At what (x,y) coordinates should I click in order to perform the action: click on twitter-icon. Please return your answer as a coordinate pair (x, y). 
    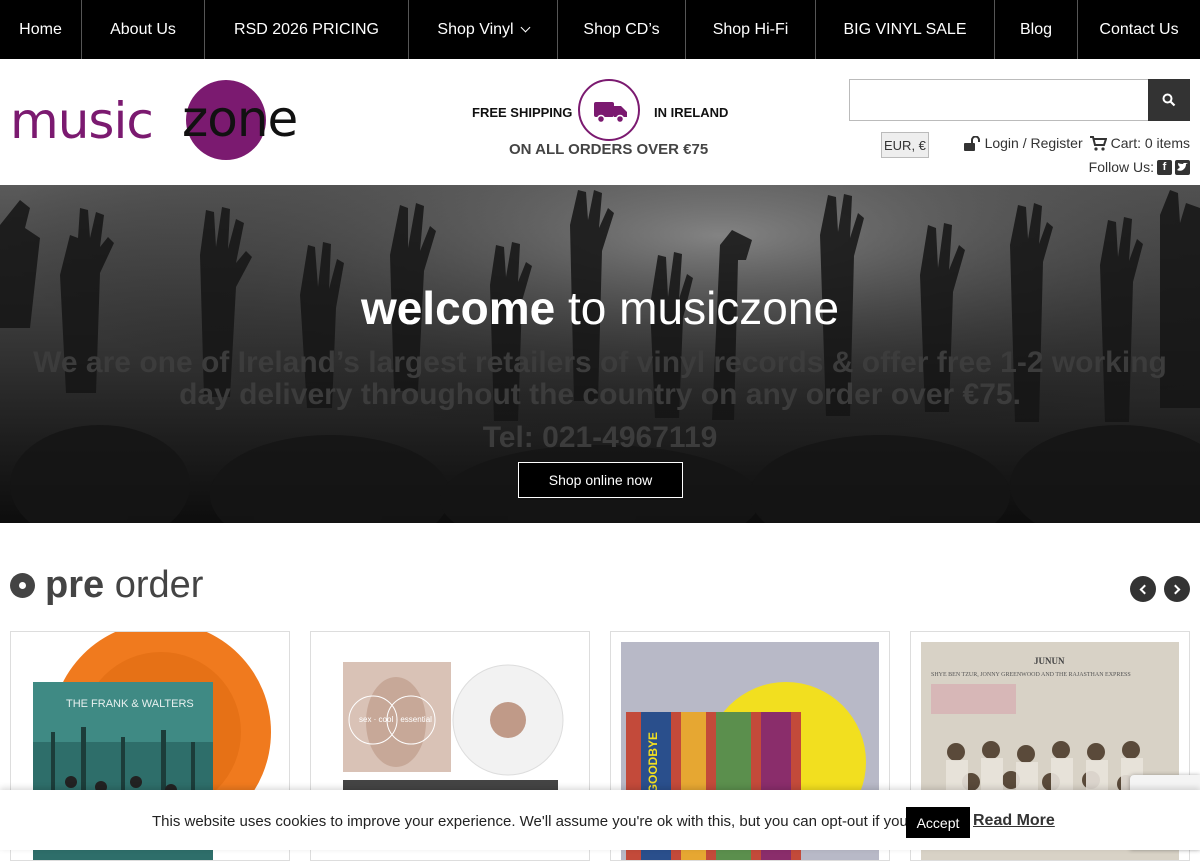
    Looking at the image, I should click on (1182, 167).